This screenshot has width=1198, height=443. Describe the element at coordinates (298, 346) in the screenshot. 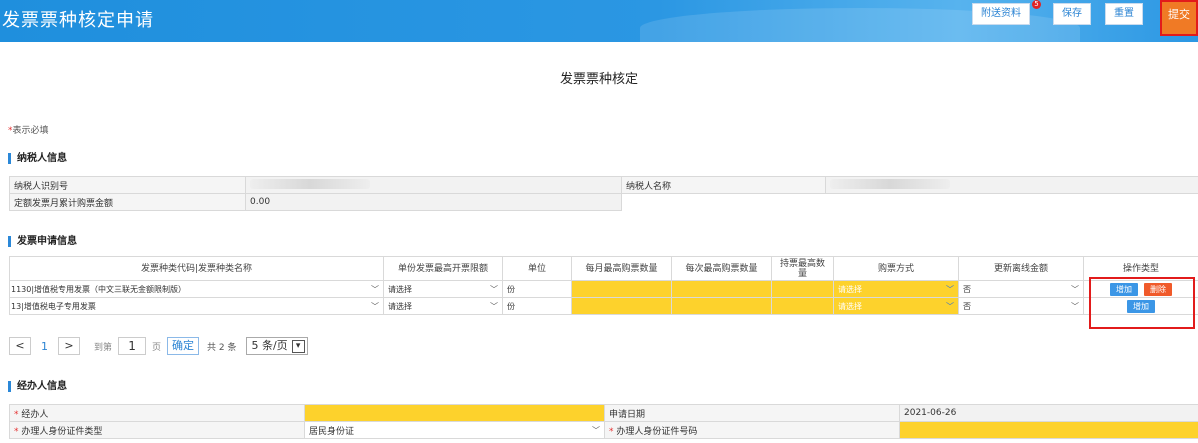

I see `chevron-down-icon: ▾` at that location.